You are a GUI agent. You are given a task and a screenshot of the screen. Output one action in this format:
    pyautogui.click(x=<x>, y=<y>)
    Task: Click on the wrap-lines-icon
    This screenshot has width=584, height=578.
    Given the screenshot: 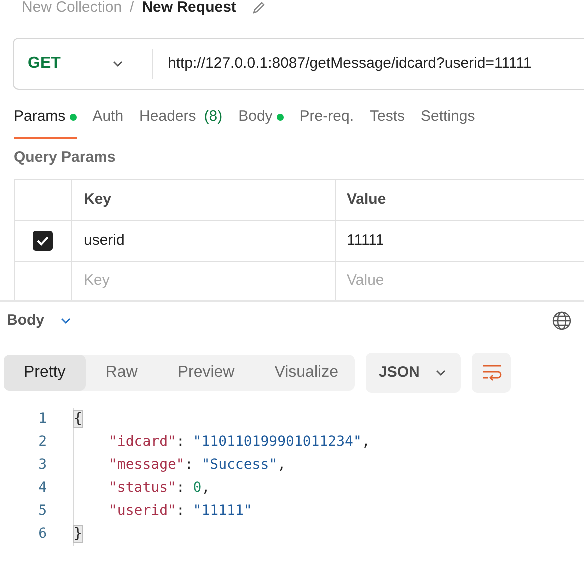 What is the action you would take?
    pyautogui.click(x=491, y=373)
    